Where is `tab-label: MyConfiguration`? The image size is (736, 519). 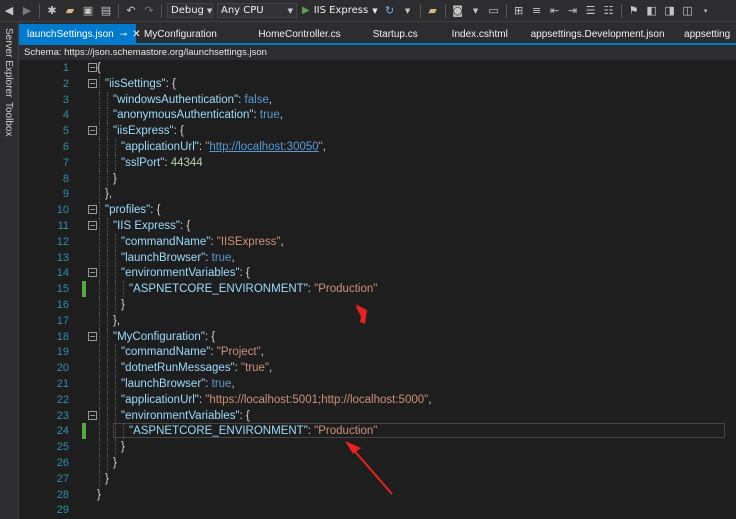
tab-label: MyConfiguration is located at coordinates (180, 34).